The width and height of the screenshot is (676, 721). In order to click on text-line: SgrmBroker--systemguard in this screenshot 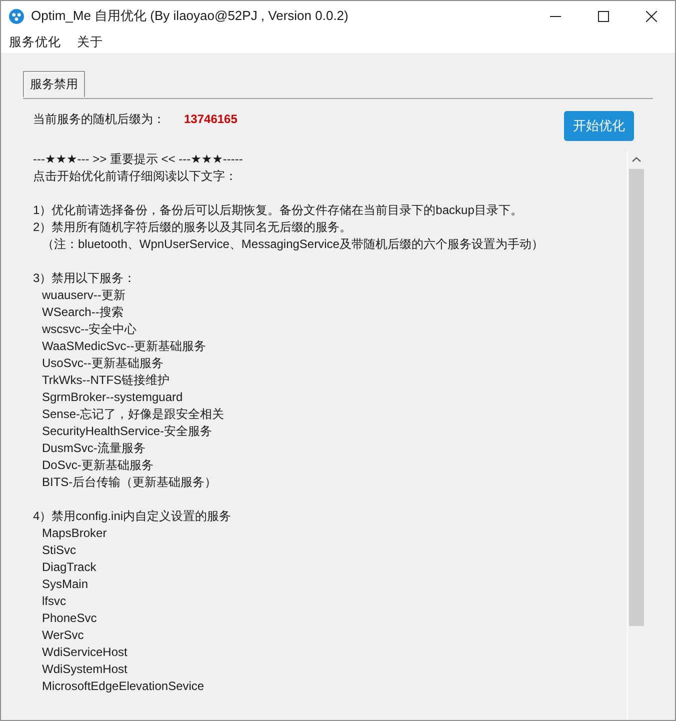, I will do `click(112, 397)`.